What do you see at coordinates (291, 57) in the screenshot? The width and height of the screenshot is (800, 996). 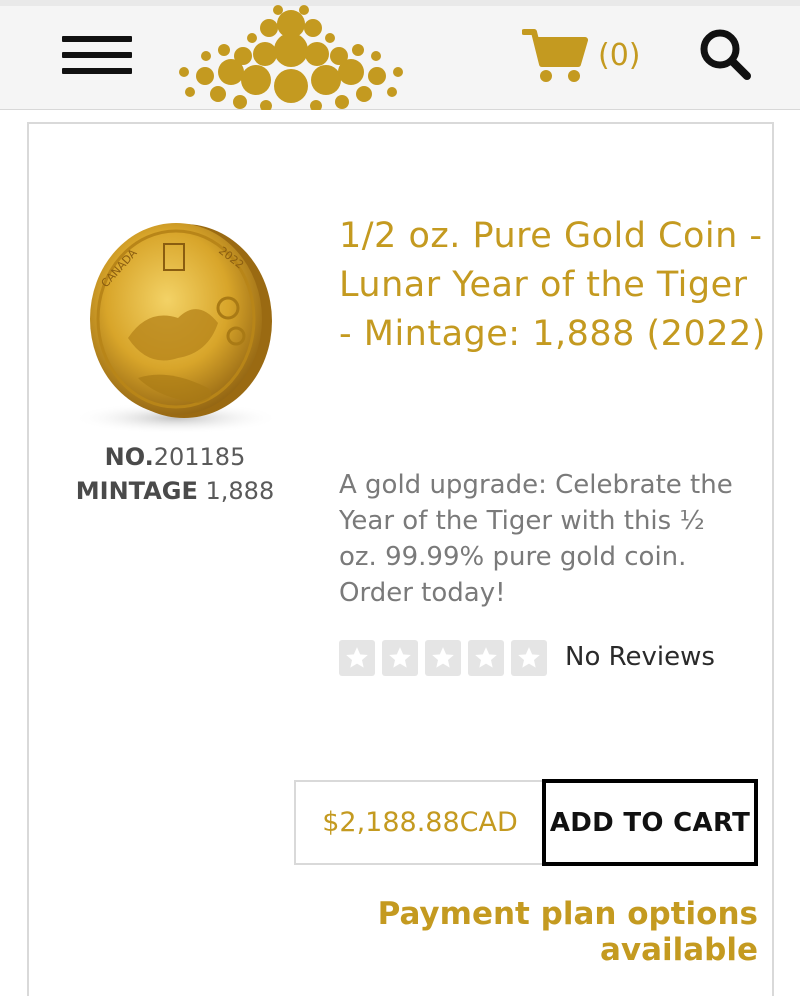 I see `brand-logo` at bounding box center [291, 57].